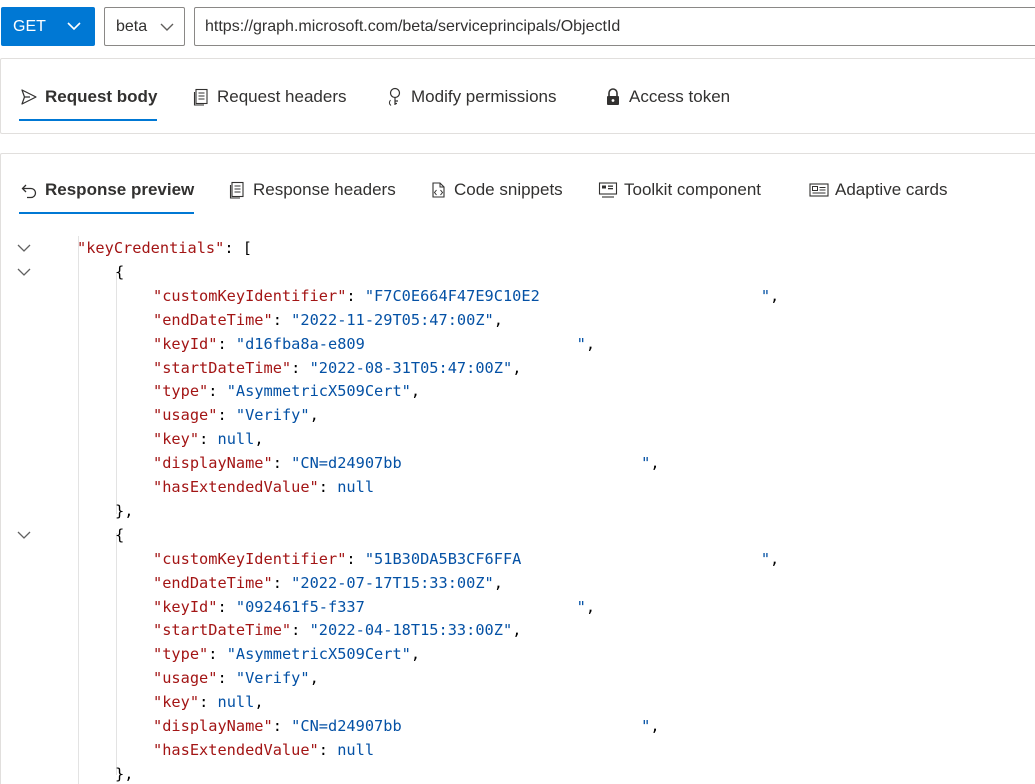 Image resolution: width=1035 pixels, height=784 pixels. I want to click on tab-toolkit-component: Toolkit component, so click(679, 190).